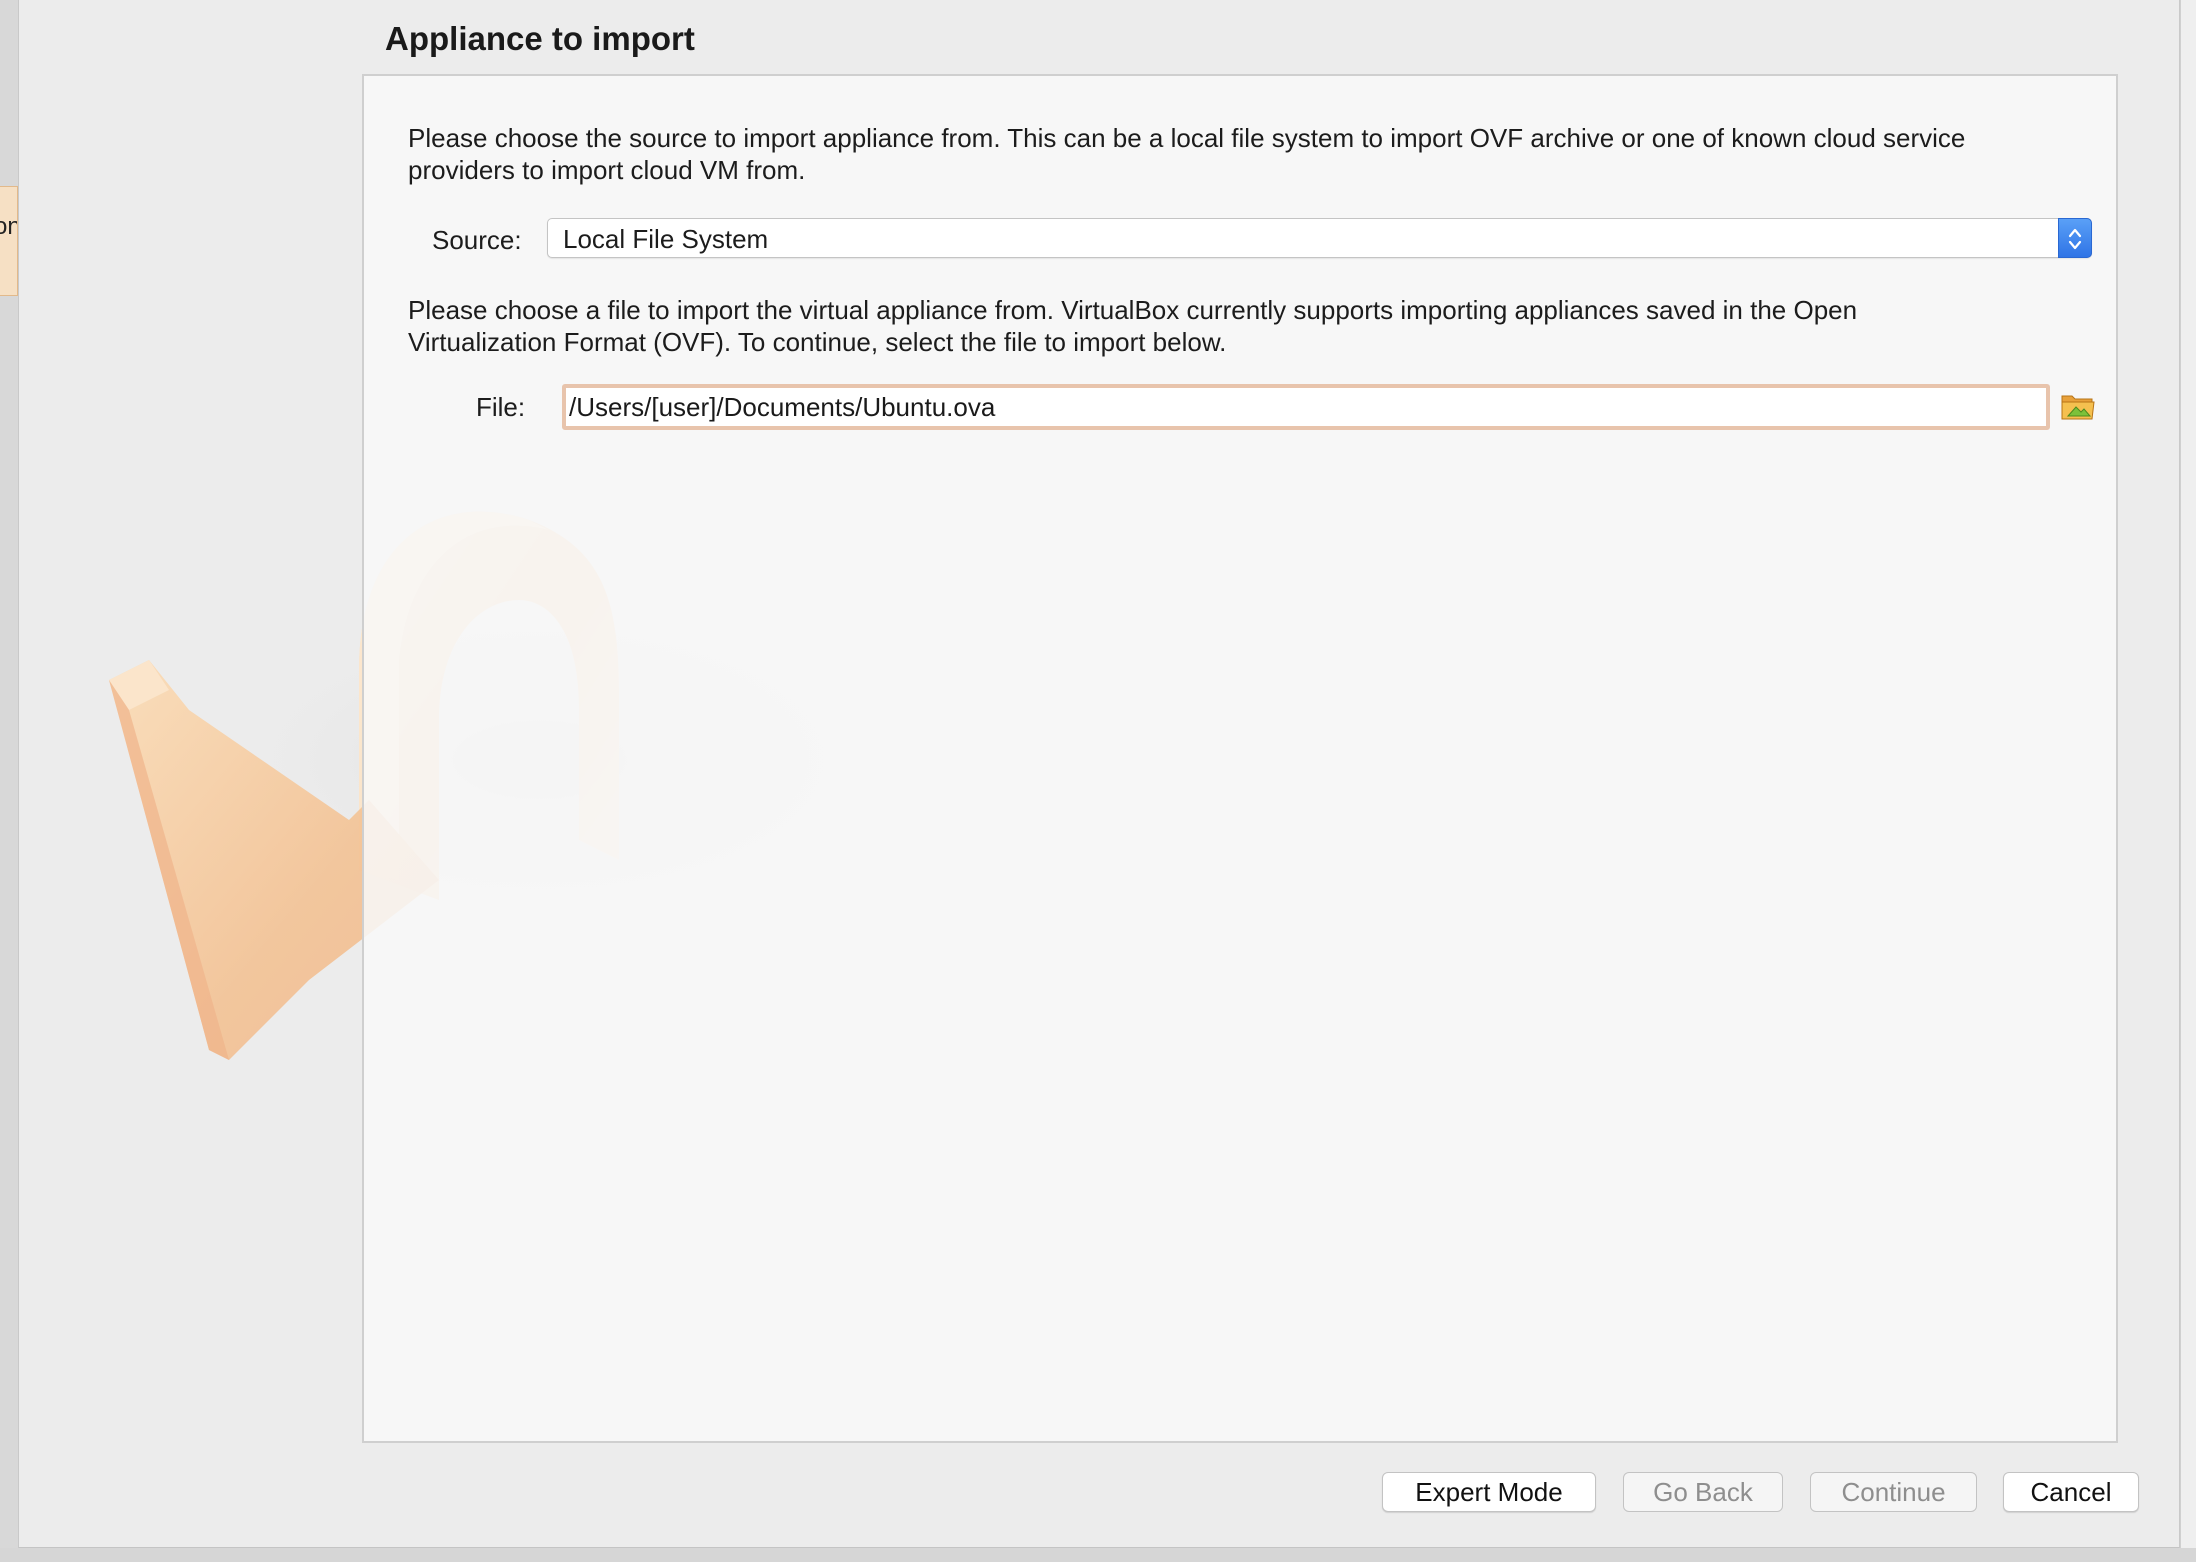  Describe the element at coordinates (2188, 781) in the screenshot. I see `background-window-right-edge` at that location.